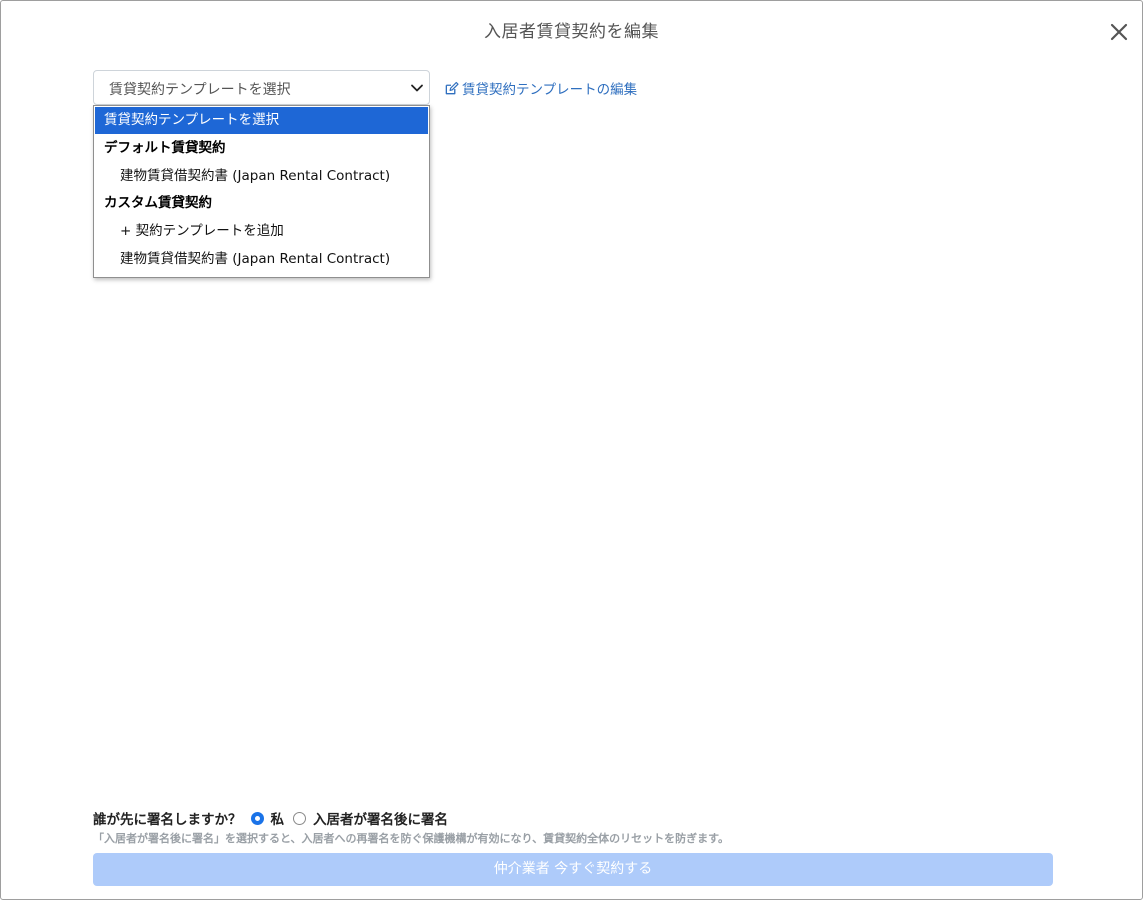 Image resolution: width=1143 pixels, height=900 pixels. What do you see at coordinates (573, 869) in the screenshot?
I see `sign-now-button: 仲介業者 今すぐ契約する` at bounding box center [573, 869].